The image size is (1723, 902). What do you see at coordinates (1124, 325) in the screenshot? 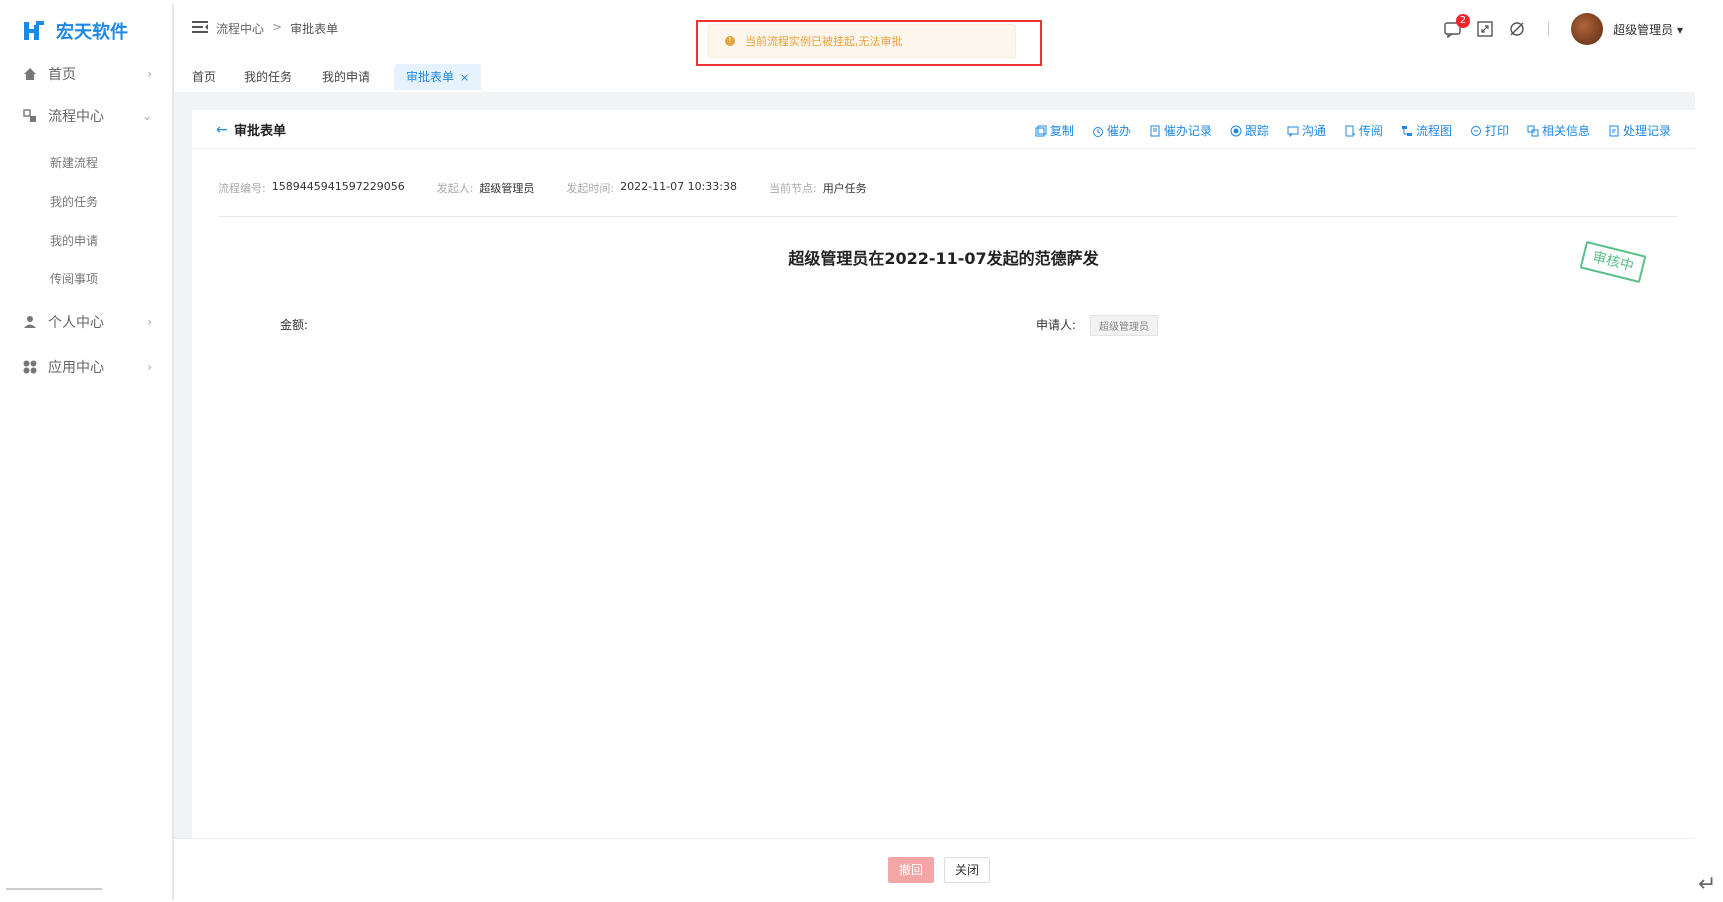
I see `applicant-tag: 超级管理员` at bounding box center [1124, 325].